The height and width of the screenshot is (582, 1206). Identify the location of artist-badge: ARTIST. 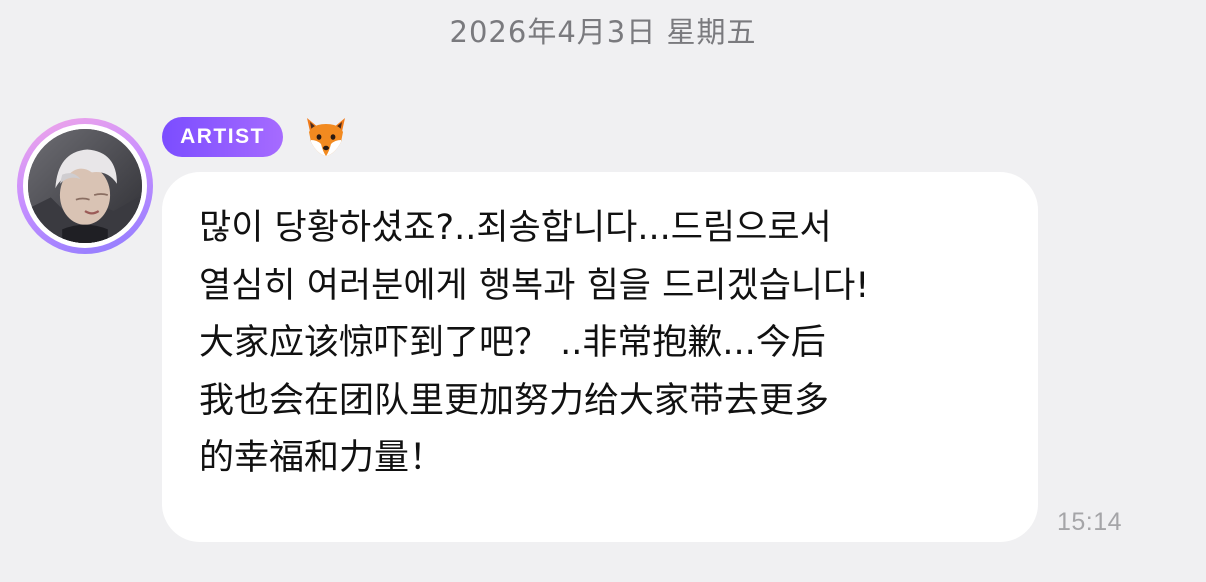
(222, 137).